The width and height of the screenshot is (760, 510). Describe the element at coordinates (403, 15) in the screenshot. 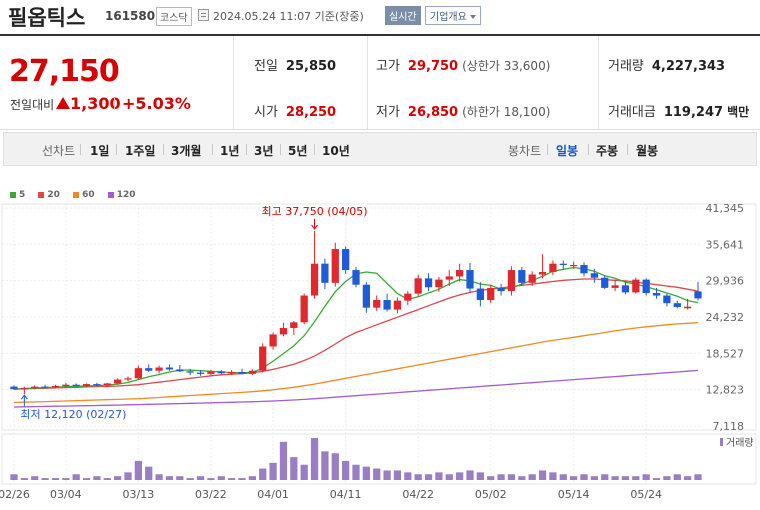

I see `realtime-button: 실시간` at that location.